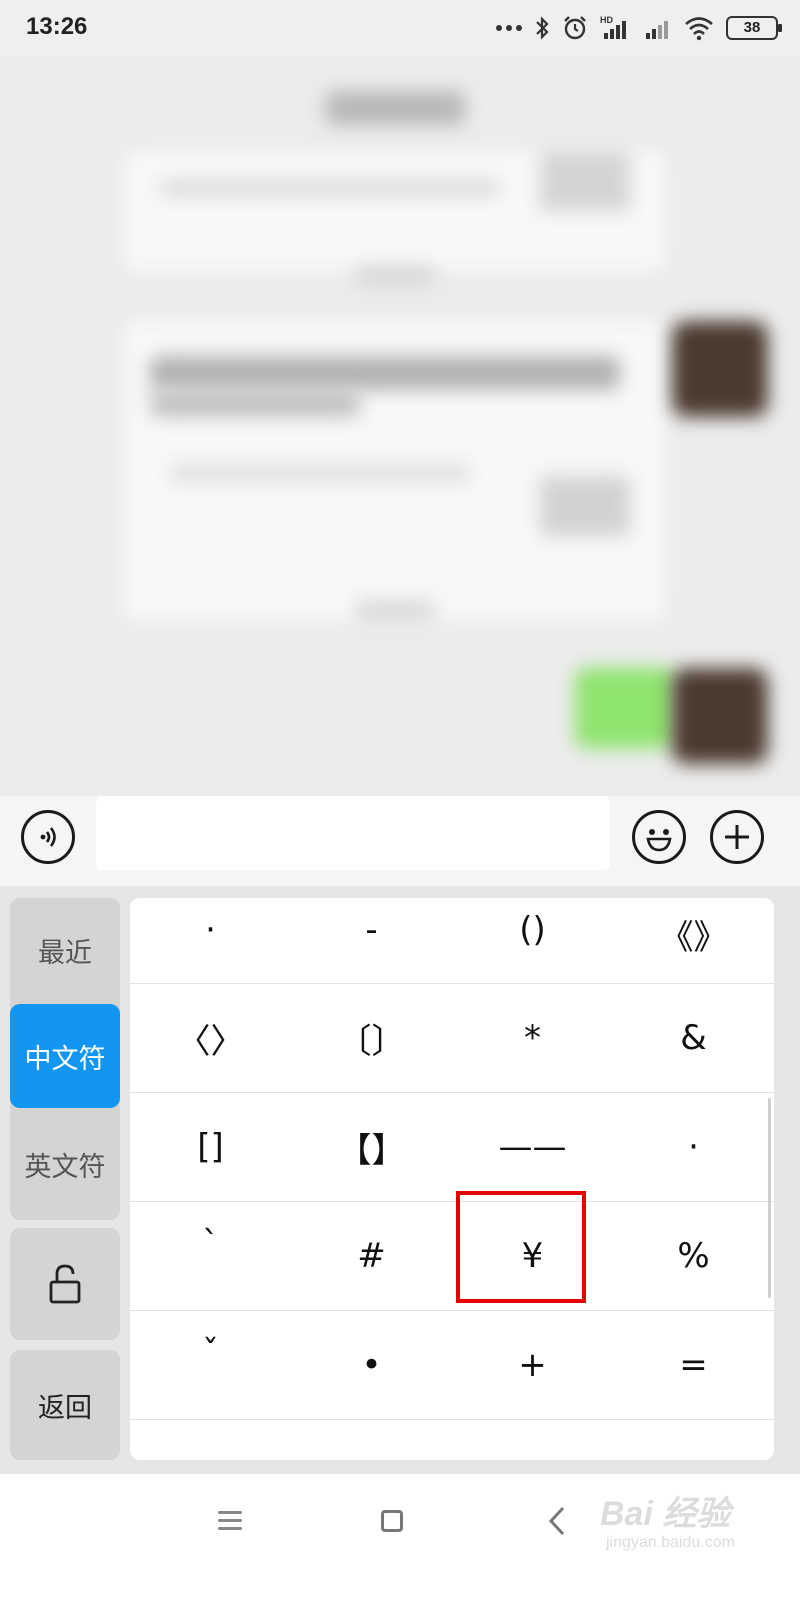 The height and width of the screenshot is (1600, 800). What do you see at coordinates (509, 28) in the screenshot?
I see `more-dots-icon` at bounding box center [509, 28].